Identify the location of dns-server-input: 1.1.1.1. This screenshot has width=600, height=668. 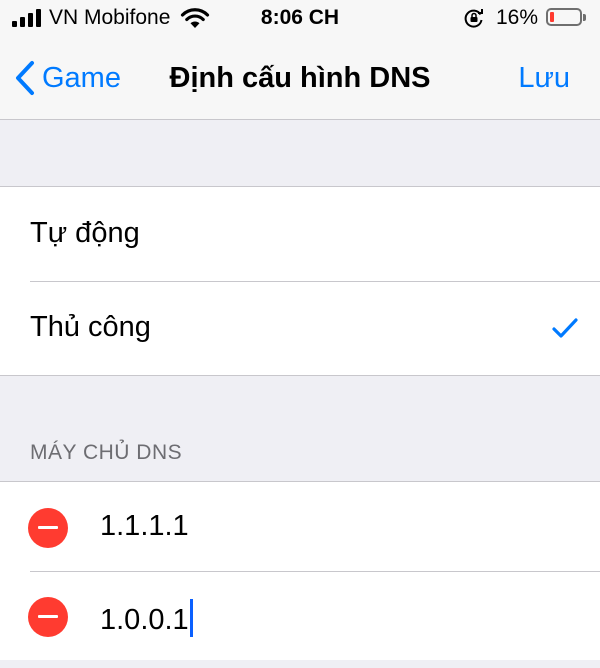
(144, 526).